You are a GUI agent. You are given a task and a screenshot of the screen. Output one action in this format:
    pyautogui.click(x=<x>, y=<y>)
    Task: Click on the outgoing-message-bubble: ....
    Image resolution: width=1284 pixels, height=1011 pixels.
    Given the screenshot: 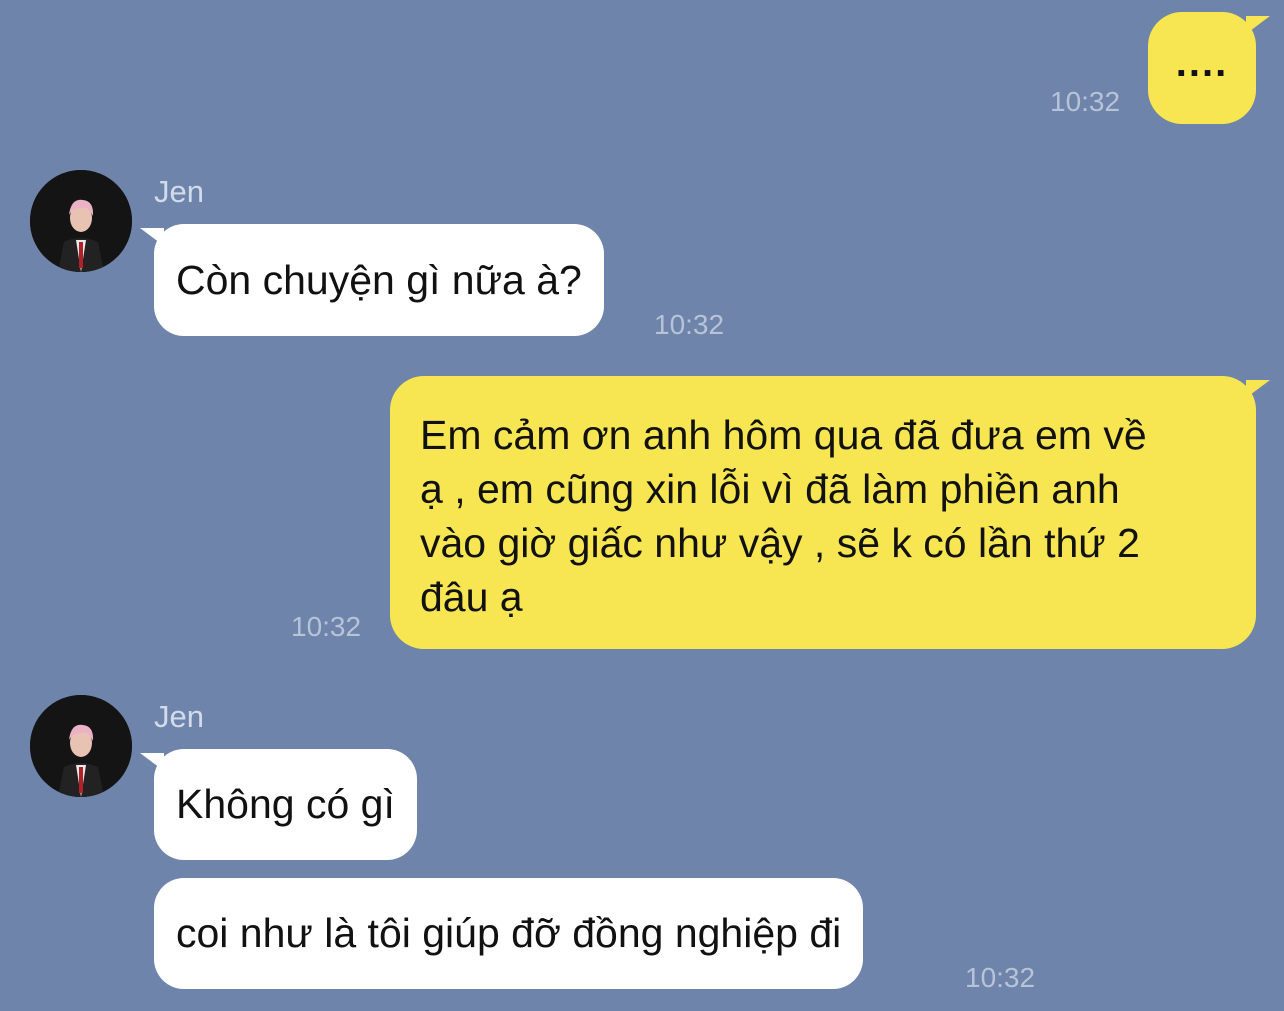 What is the action you would take?
    pyautogui.click(x=1209, y=68)
    